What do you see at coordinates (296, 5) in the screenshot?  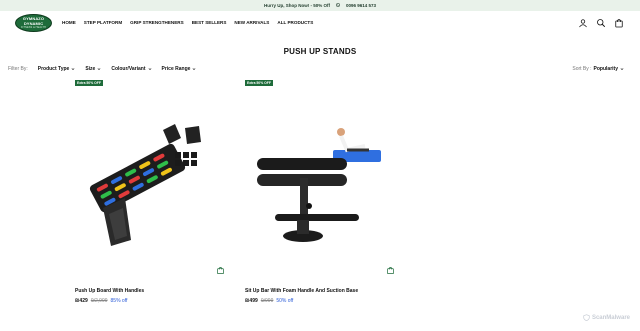 I see `announcement-promo: Hurry Up, Shop Now! - 50% Off` at bounding box center [296, 5].